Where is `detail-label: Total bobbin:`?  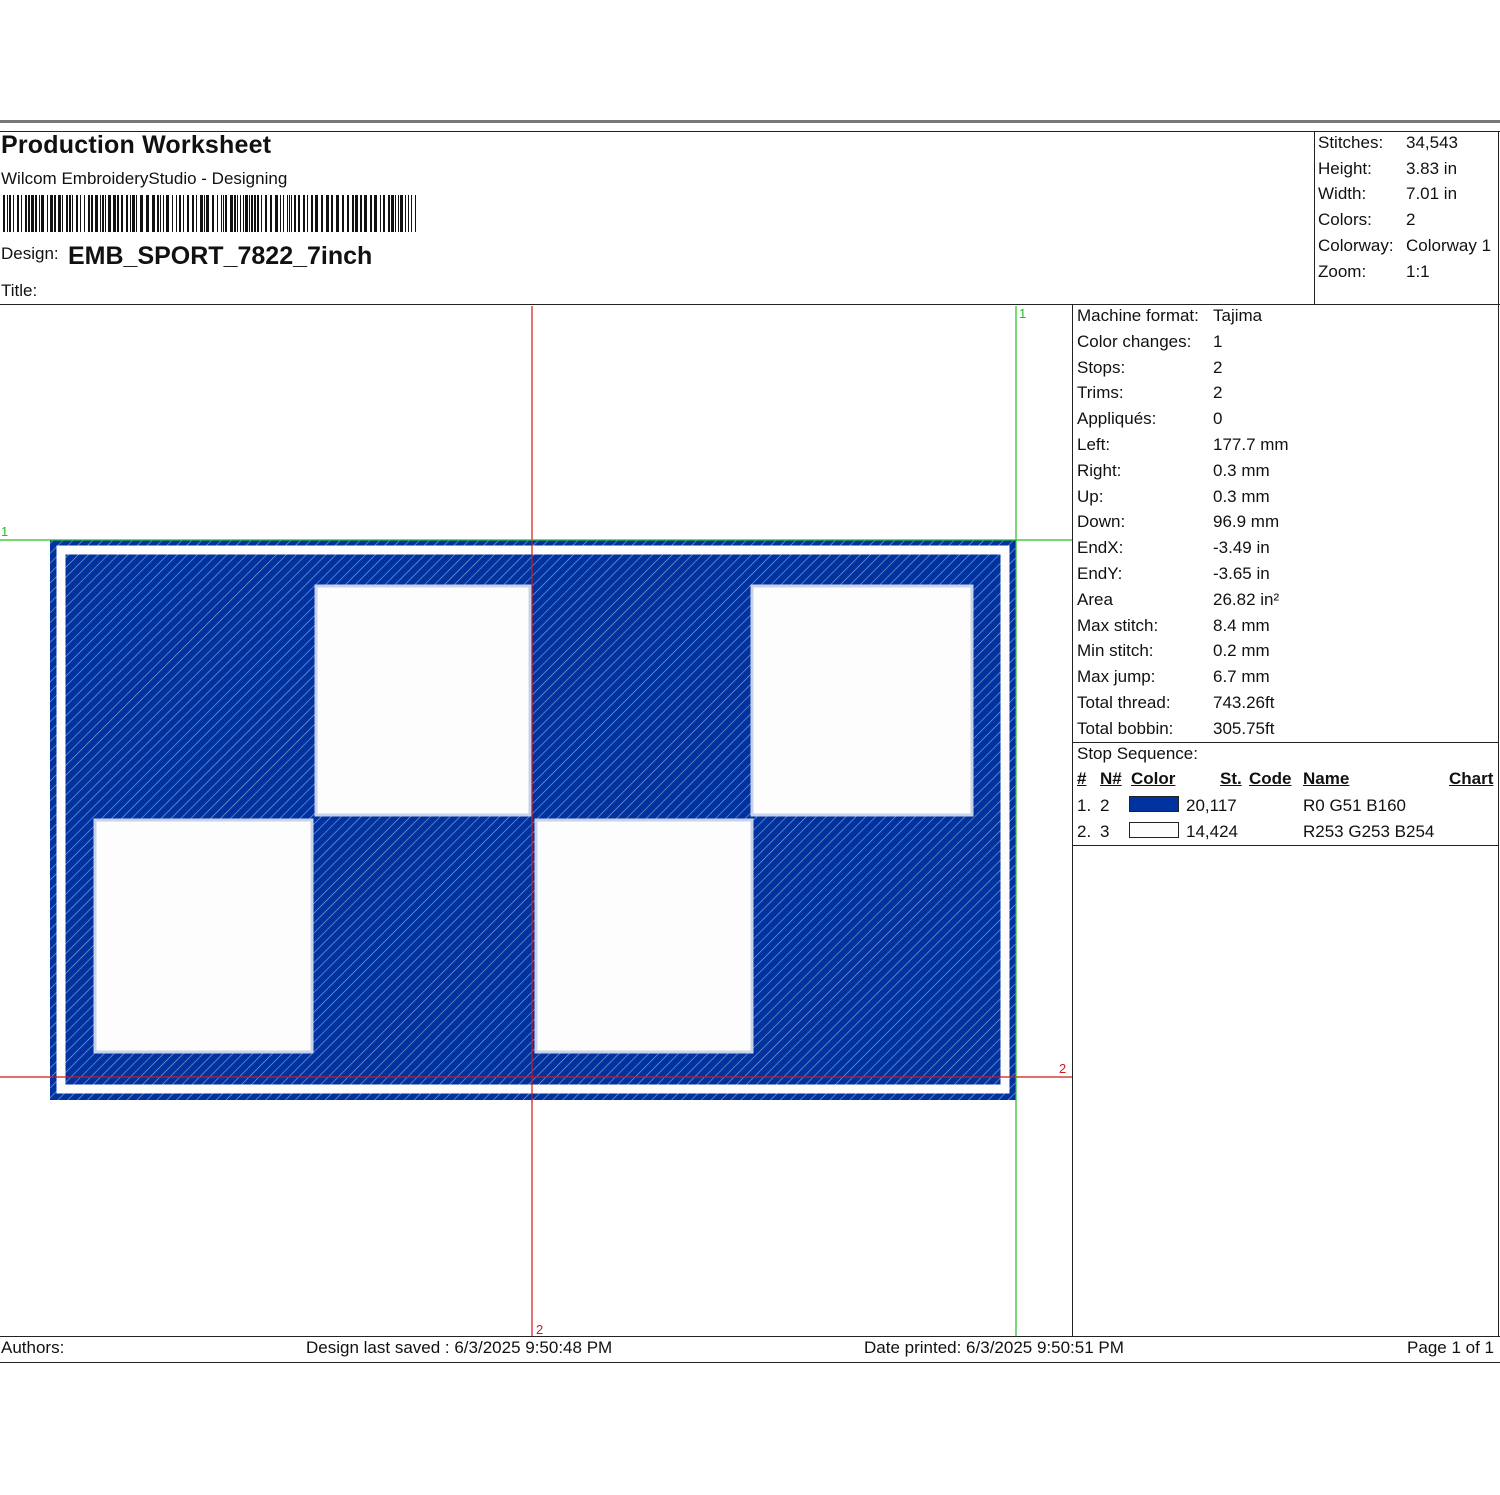 detail-label: Total bobbin: is located at coordinates (1125, 728).